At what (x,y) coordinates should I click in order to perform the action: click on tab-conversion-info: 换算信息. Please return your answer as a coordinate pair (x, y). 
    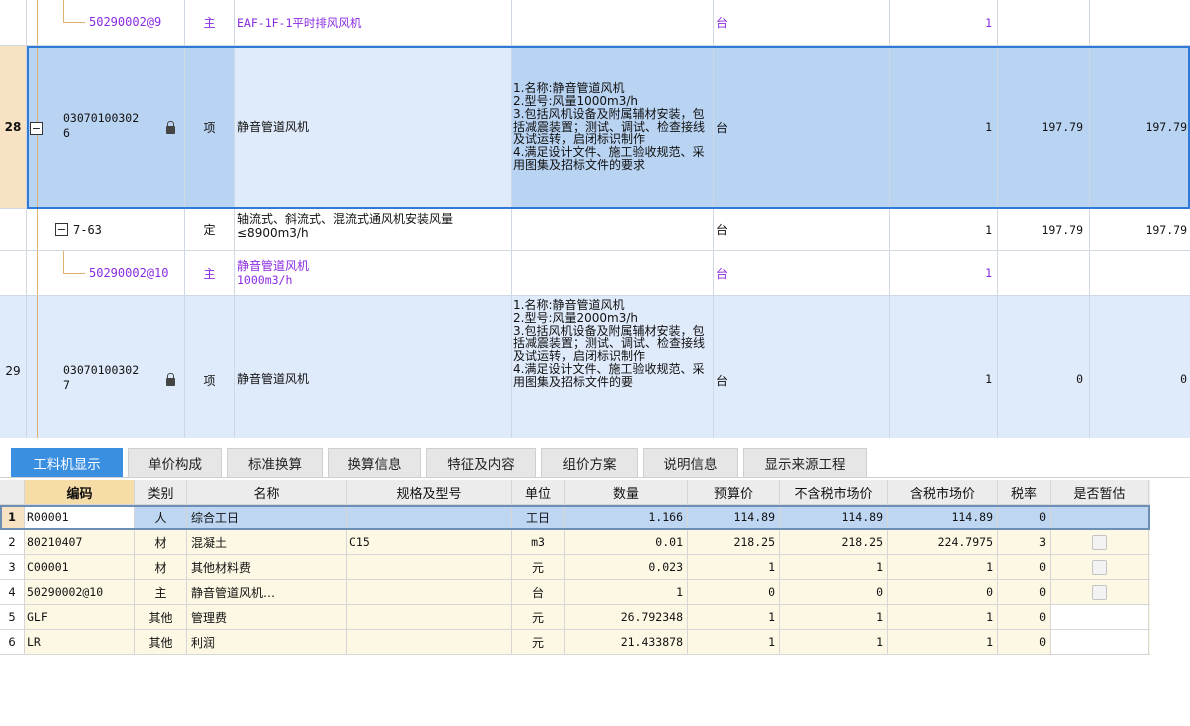
    Looking at the image, I should click on (374, 462).